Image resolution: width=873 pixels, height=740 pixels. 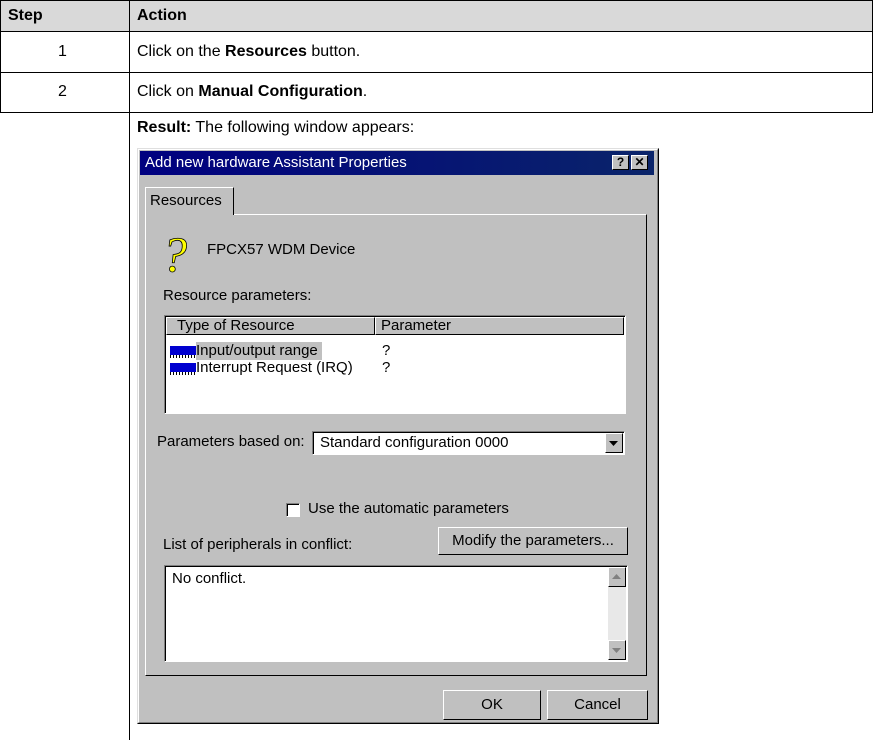 I want to click on chevron-up-icon, so click(x=616, y=576).